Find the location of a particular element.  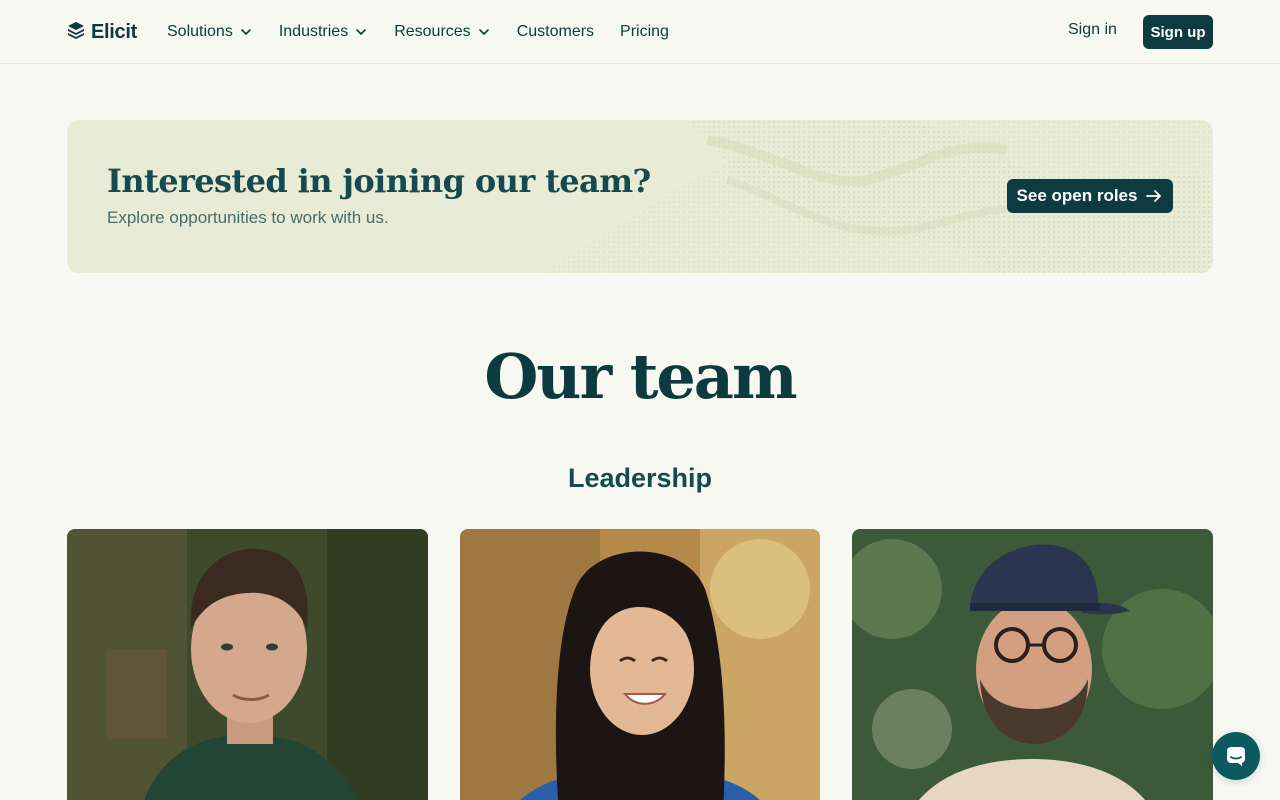

nav-item-resources: Resources is located at coordinates (442, 32).